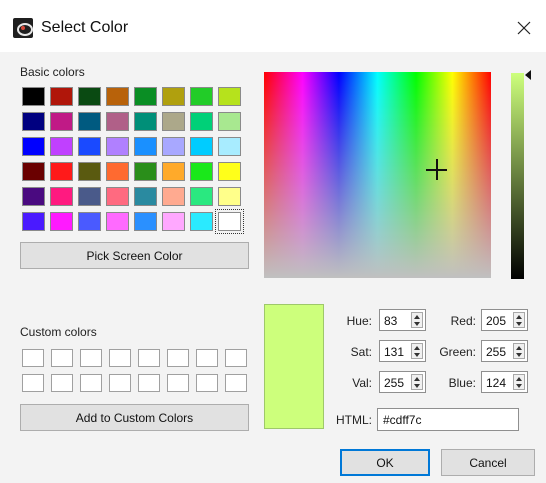 The image size is (546, 483). Describe the element at coordinates (417, 382) in the screenshot. I see `val-spin-buttons` at that location.